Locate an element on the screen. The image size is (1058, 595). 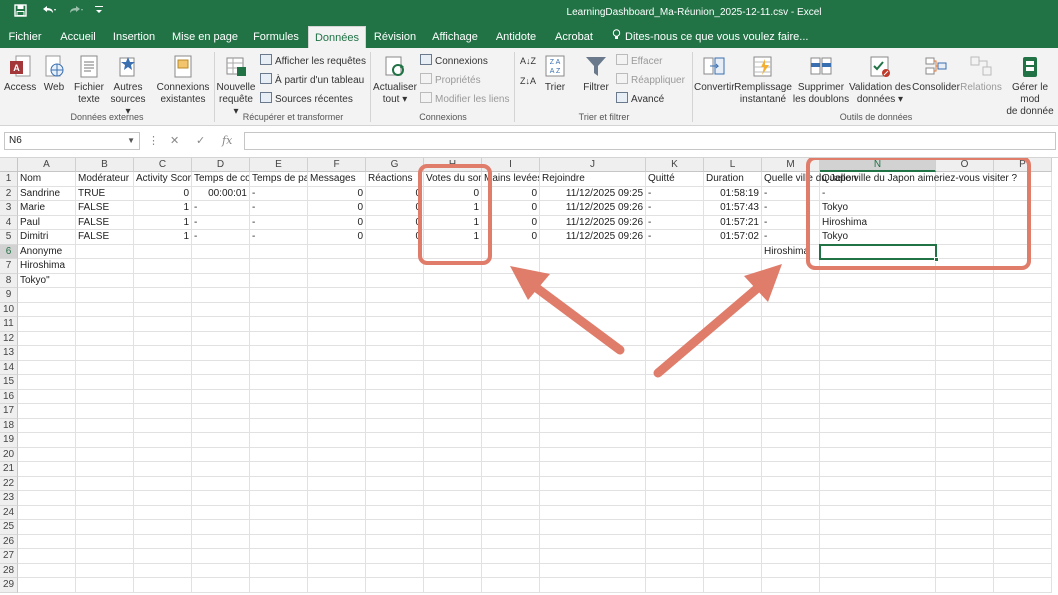
cell-i12 is located at coordinates (511, 338).